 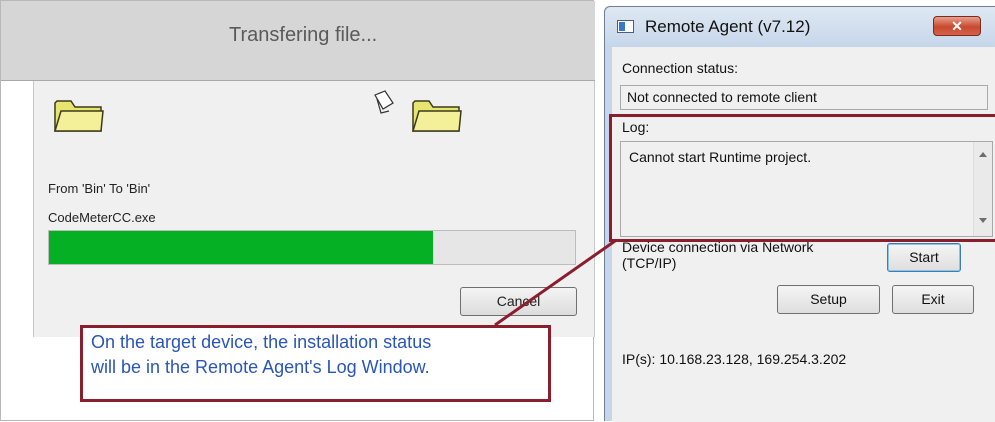 I want to click on progress-fill, so click(x=241, y=247).